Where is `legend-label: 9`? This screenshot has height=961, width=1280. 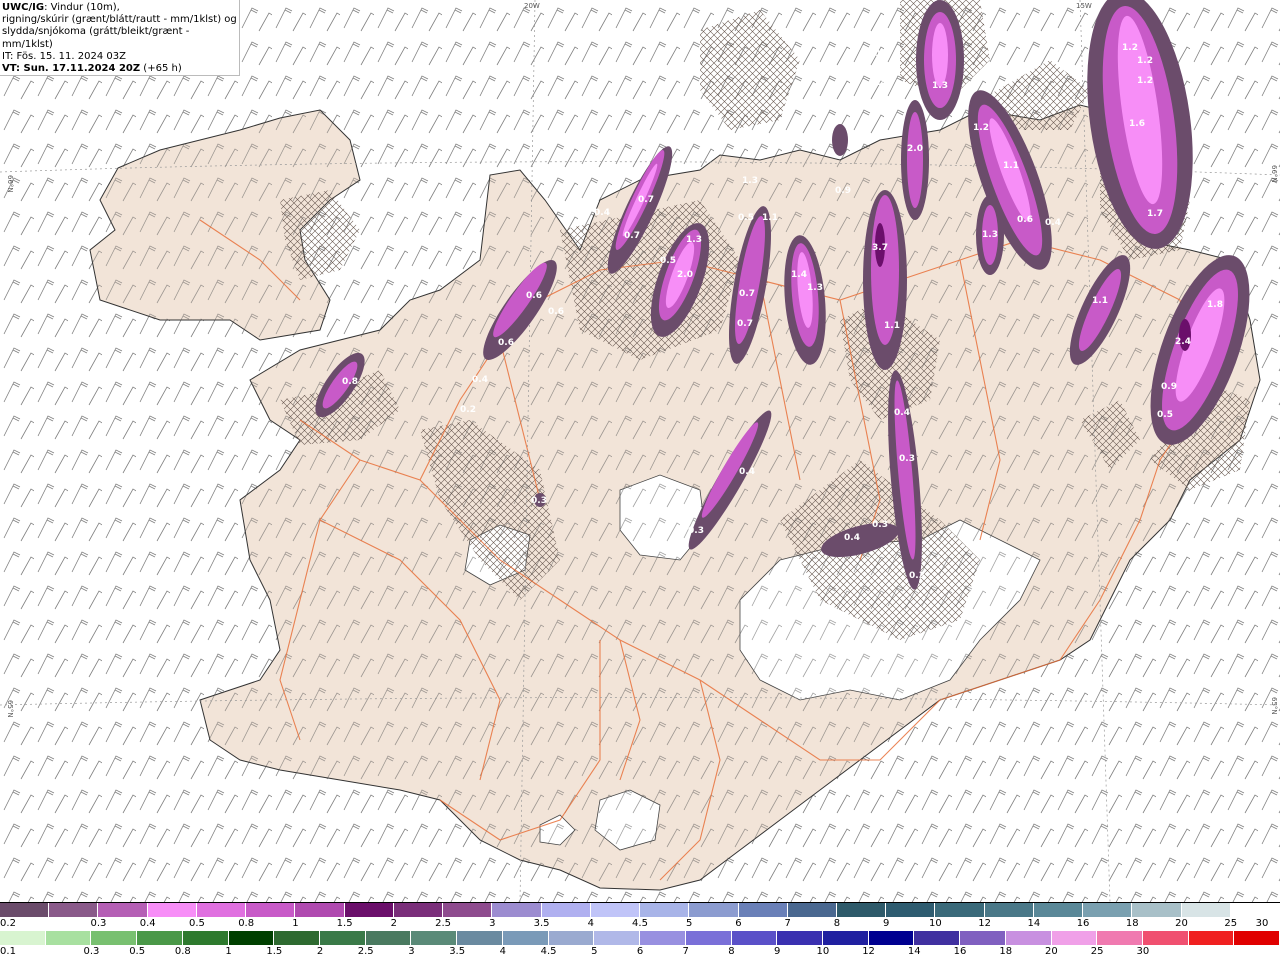 legend-label: 9 is located at coordinates (777, 951).